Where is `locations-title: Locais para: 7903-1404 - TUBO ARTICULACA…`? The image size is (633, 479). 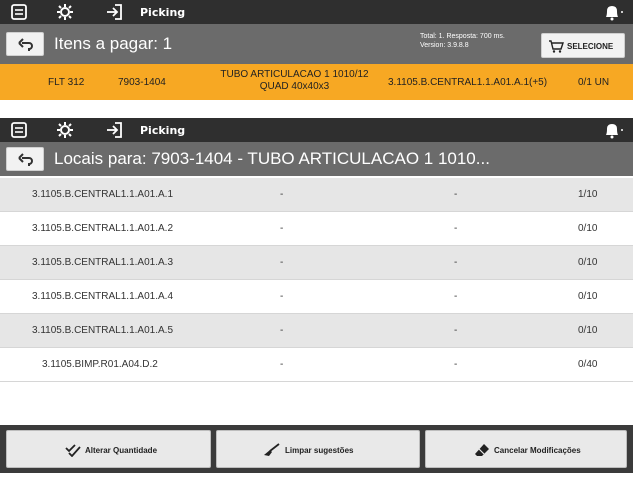
locations-title: Locais para: 7903-1404 - TUBO ARTICULACA… is located at coordinates (272, 158).